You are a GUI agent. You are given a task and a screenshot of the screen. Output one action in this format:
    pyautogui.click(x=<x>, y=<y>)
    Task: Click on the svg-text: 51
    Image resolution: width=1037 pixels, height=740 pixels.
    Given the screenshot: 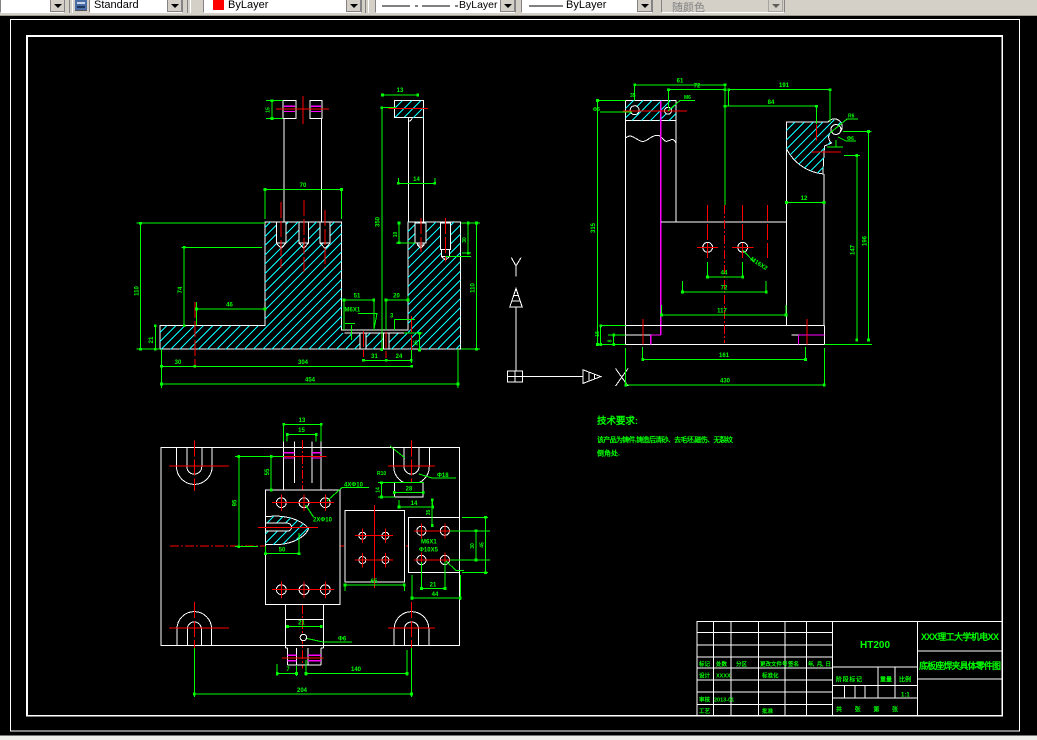 What is the action you would take?
    pyautogui.click(x=357, y=297)
    